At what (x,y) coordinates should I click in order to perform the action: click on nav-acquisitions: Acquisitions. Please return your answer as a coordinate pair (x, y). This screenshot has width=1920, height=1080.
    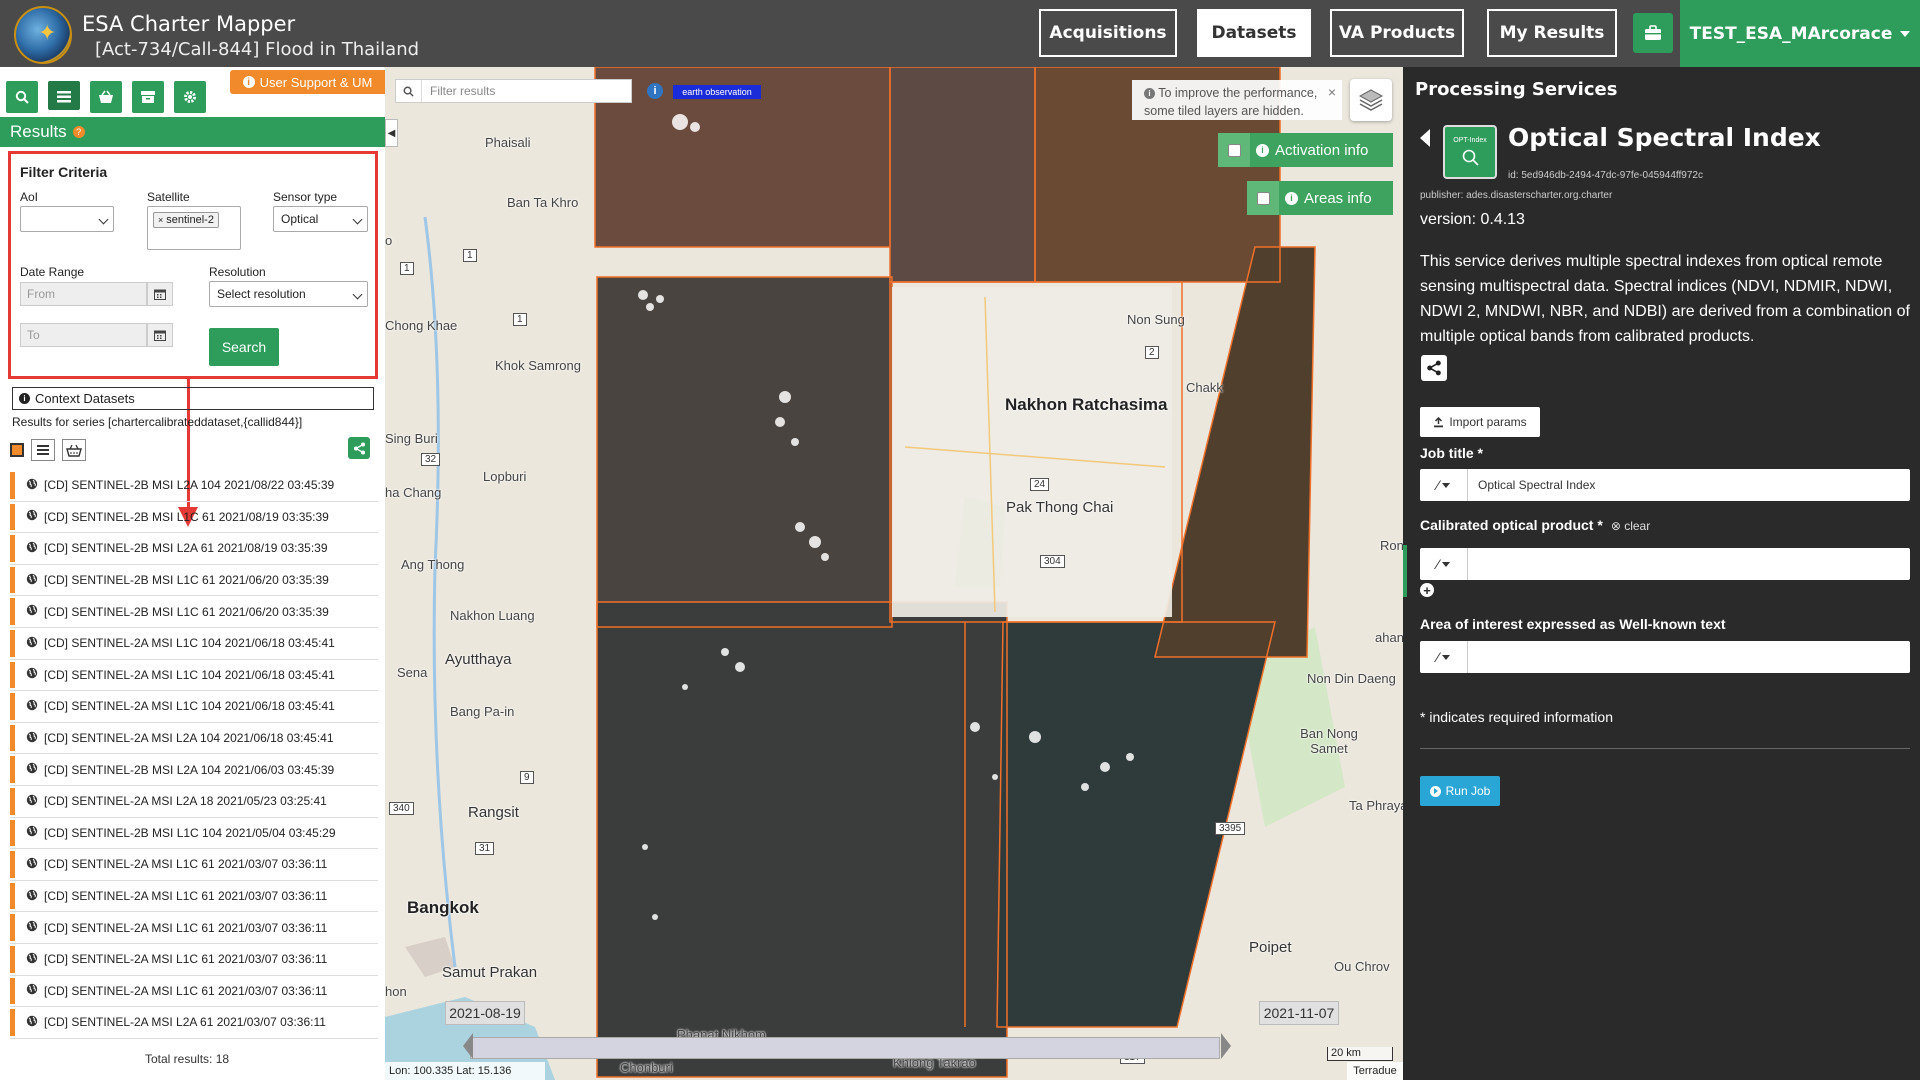
    Looking at the image, I should click on (1108, 33).